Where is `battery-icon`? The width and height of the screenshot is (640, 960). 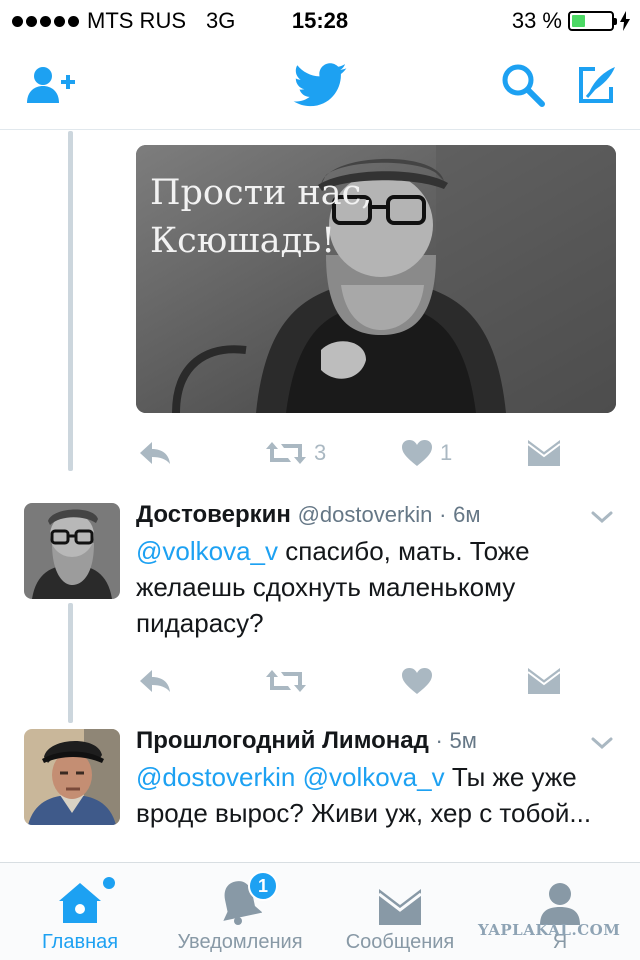
battery-icon is located at coordinates (592, 21).